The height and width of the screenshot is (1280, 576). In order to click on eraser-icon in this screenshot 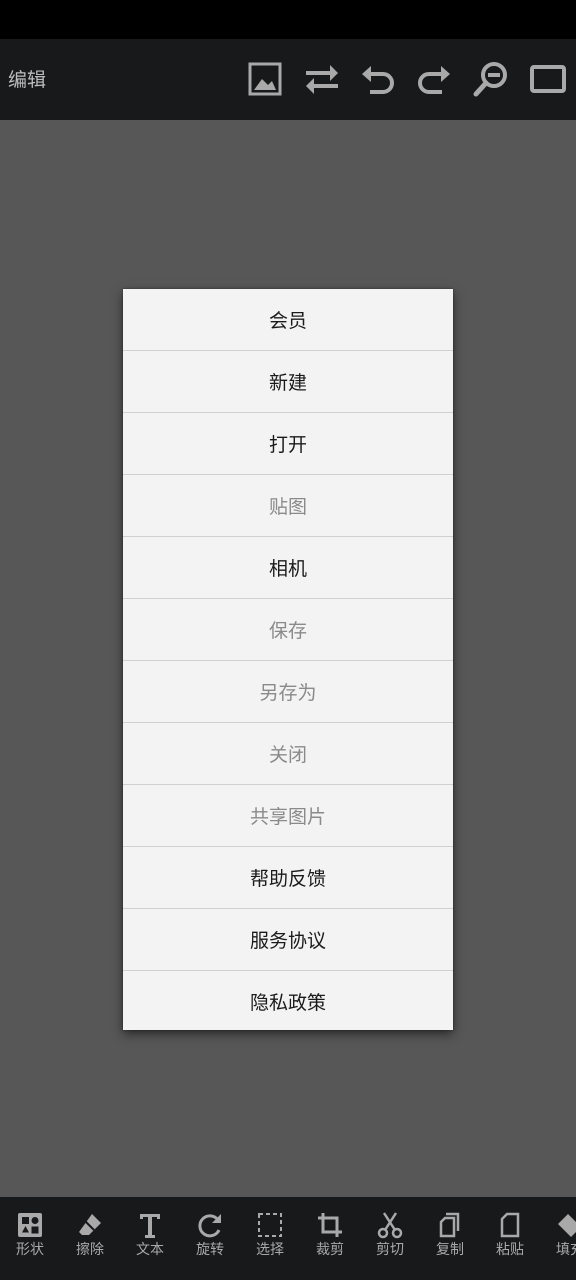, I will do `click(90, 1225)`.